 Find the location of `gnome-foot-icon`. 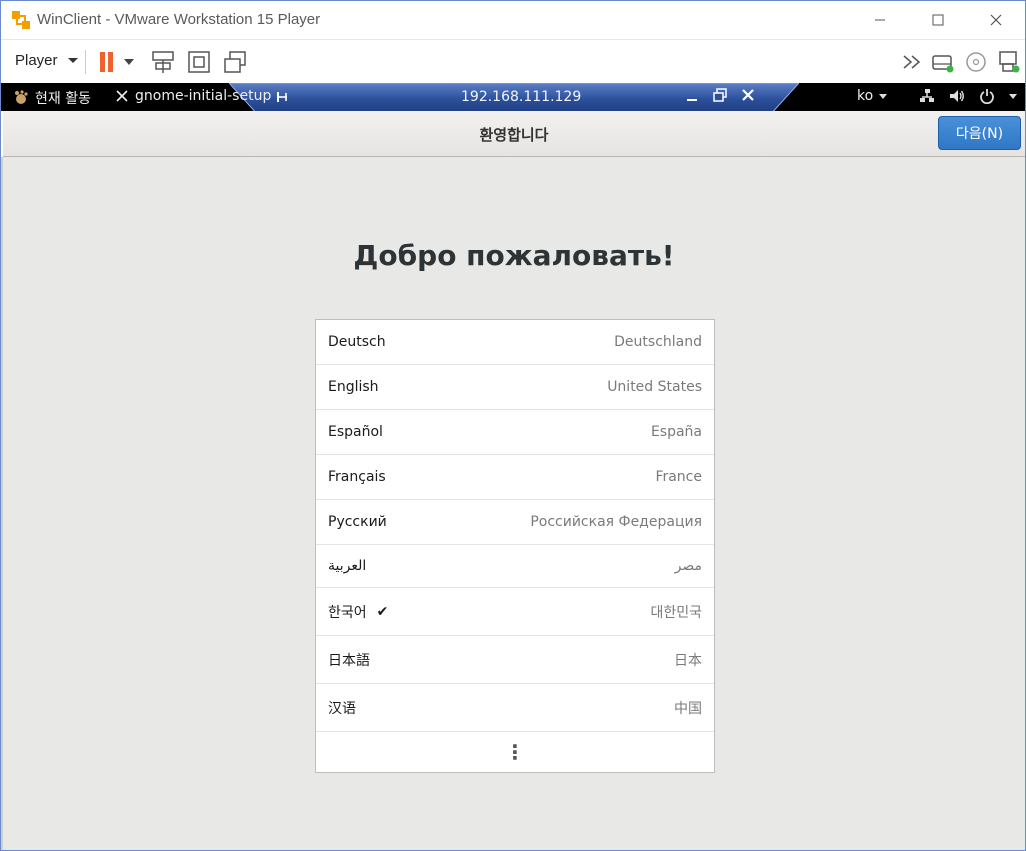

gnome-foot-icon is located at coordinates (21, 97).